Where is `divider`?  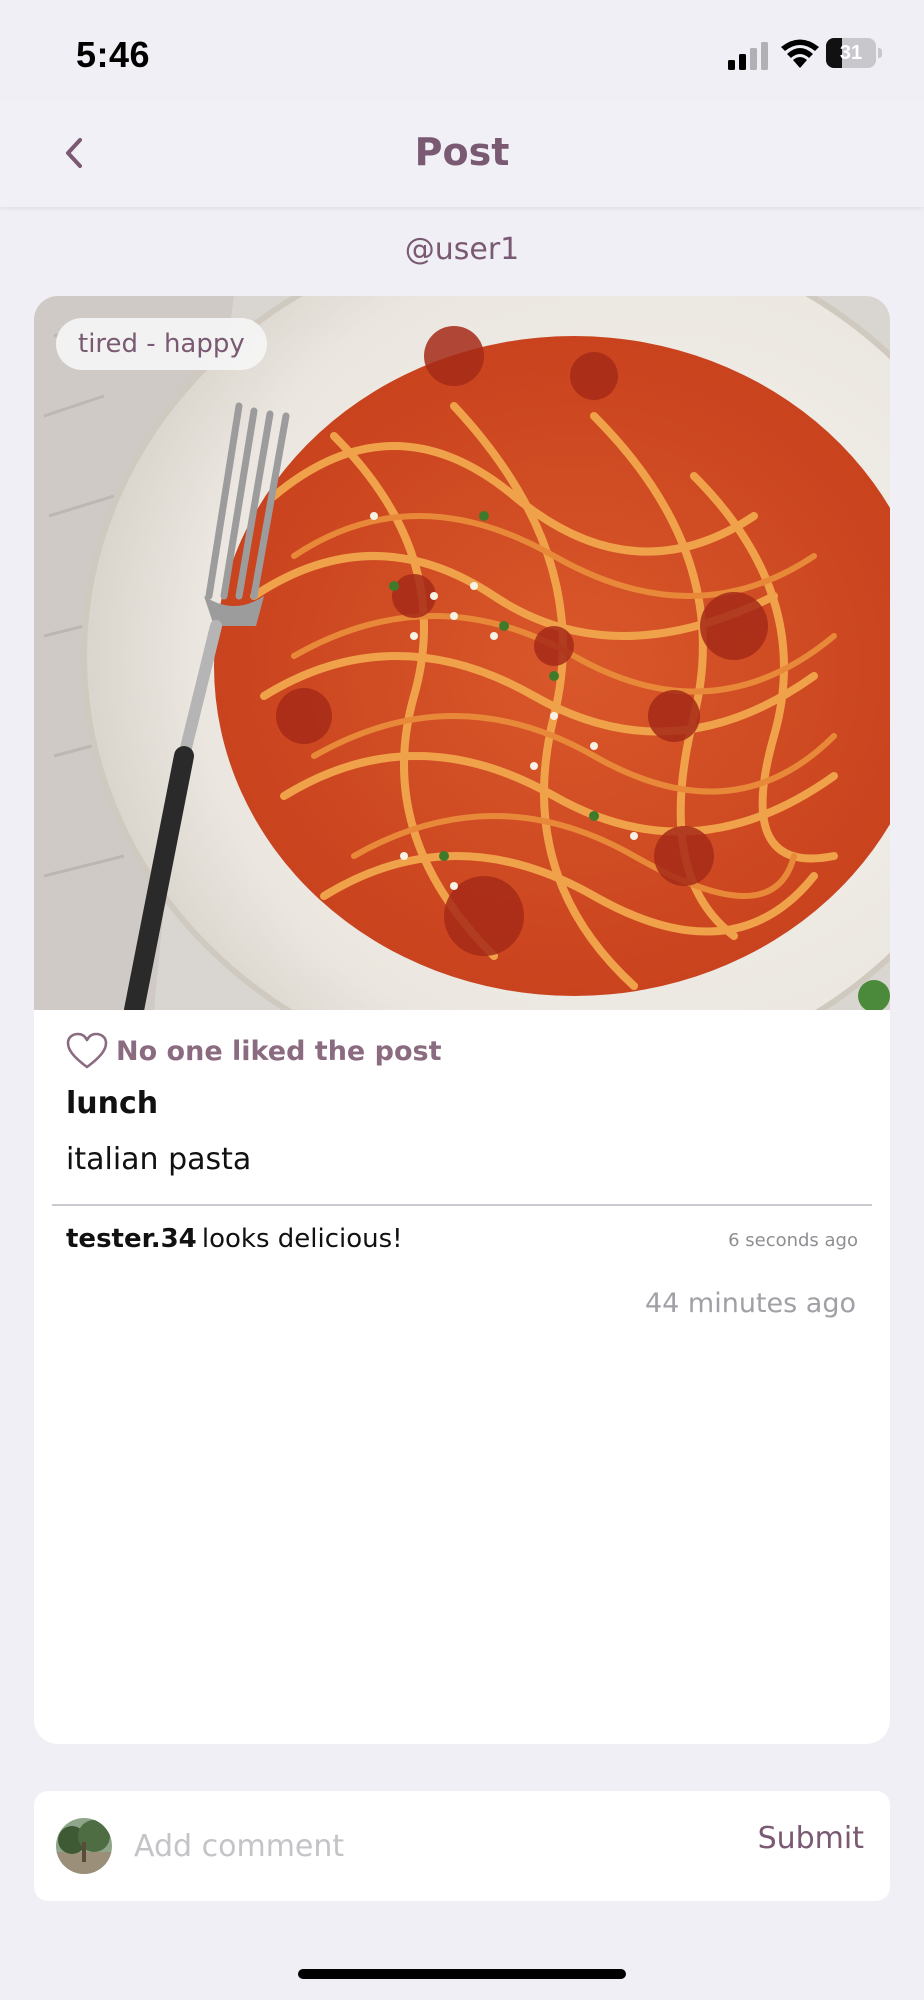
divider is located at coordinates (462, 1205).